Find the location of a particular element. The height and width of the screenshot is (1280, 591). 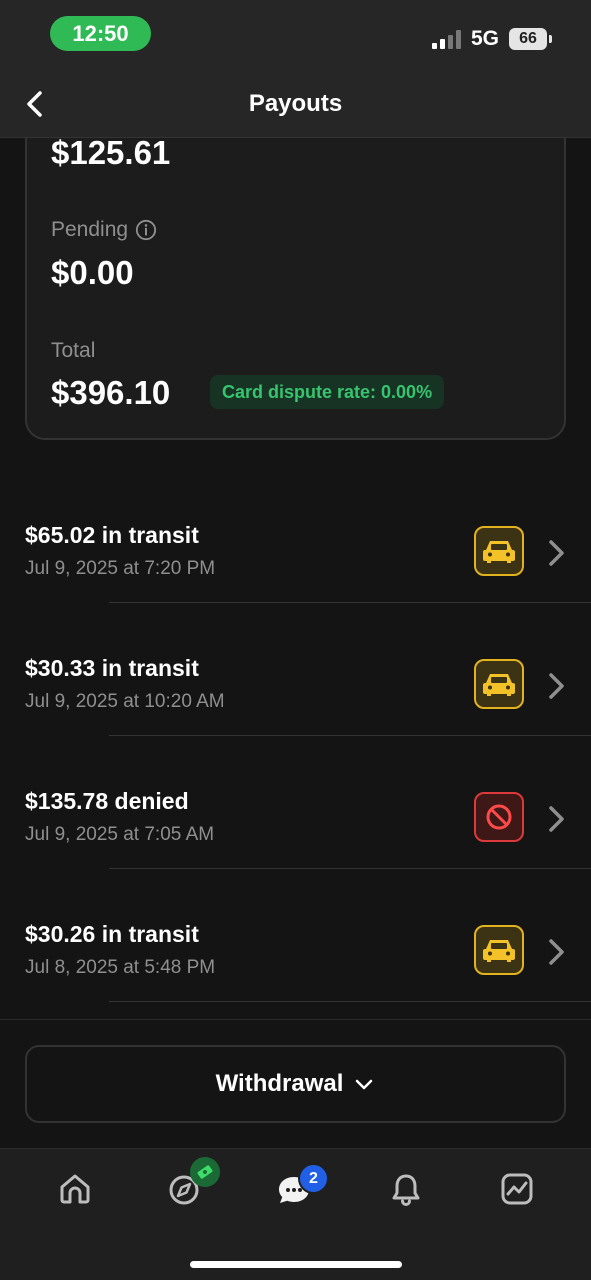

payout-row: $135.78 denied Jul 9, 2025 at 7:05 AM is located at coordinates (295, 802).